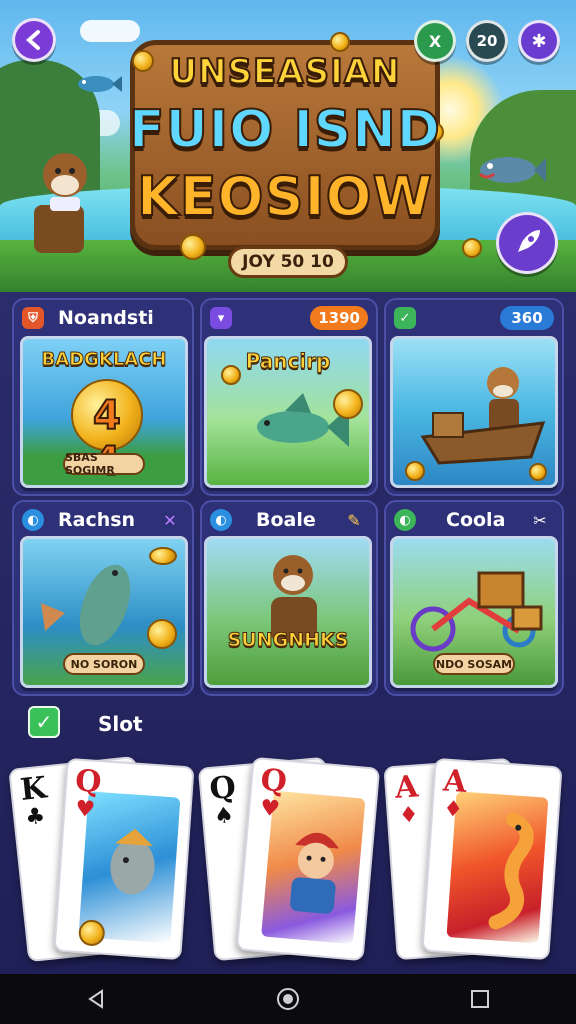 This screenshot has height=1024, width=576. Describe the element at coordinates (44, 722) in the screenshot. I see `slot-check-icon: ✓` at that location.